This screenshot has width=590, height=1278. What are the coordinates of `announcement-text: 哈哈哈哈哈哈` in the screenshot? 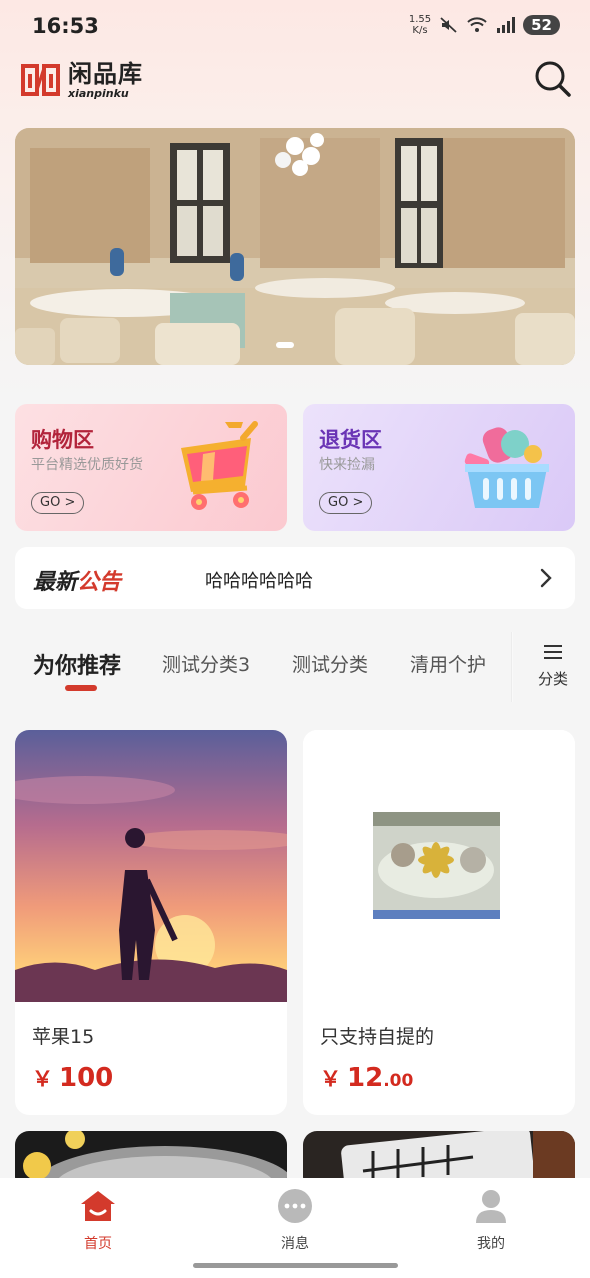 It's located at (259, 581).